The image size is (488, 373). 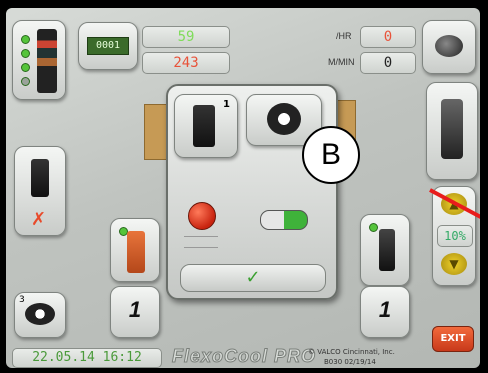 I want to click on menu-lines-icon, so click(x=201, y=242).